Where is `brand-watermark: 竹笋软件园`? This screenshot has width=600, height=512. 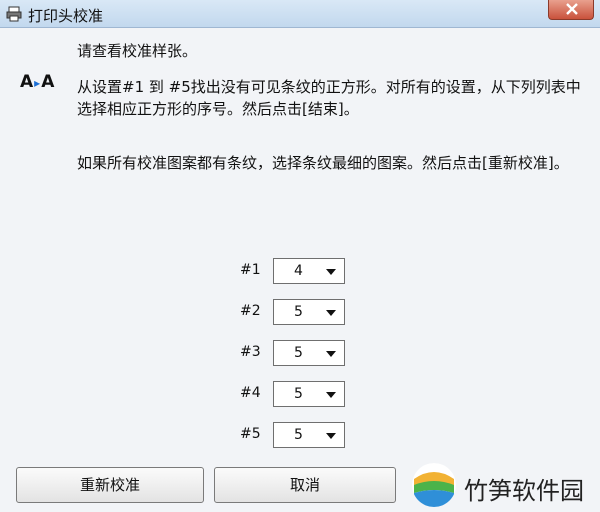
brand-watermark: 竹笋软件园 is located at coordinates (502, 485).